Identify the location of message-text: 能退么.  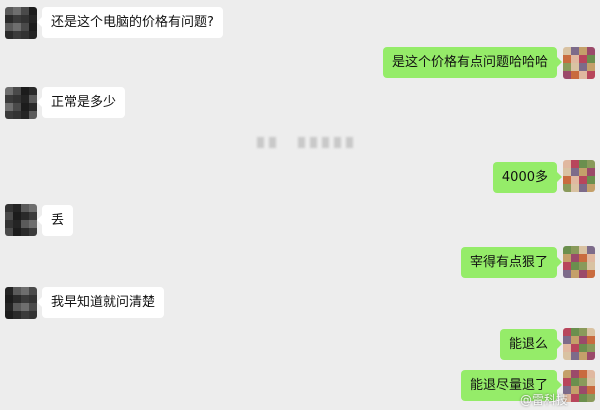
(528, 344).